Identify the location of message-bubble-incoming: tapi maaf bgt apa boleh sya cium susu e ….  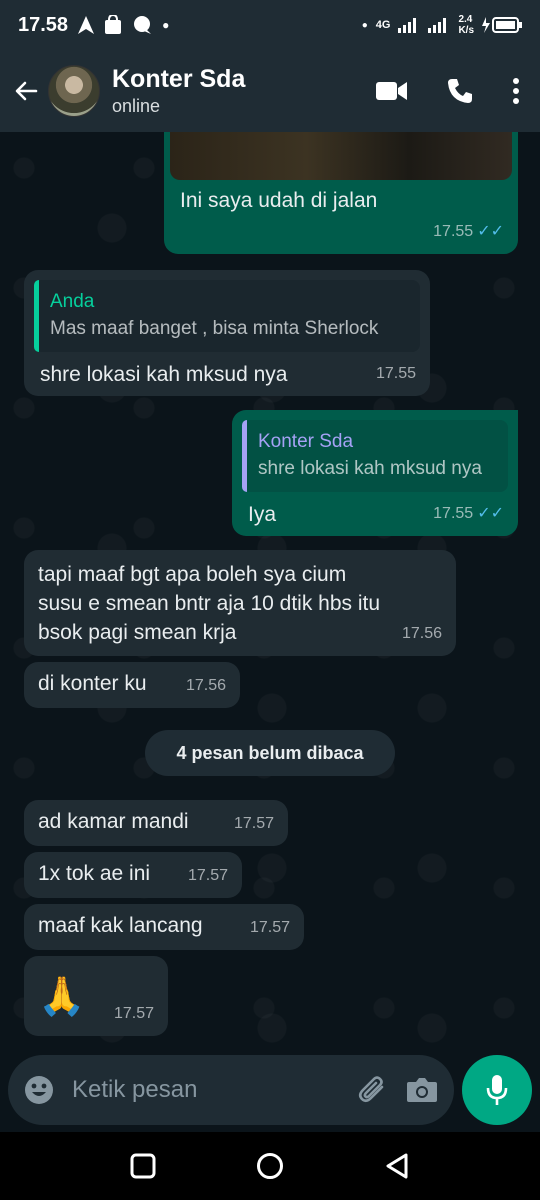
(240, 603).